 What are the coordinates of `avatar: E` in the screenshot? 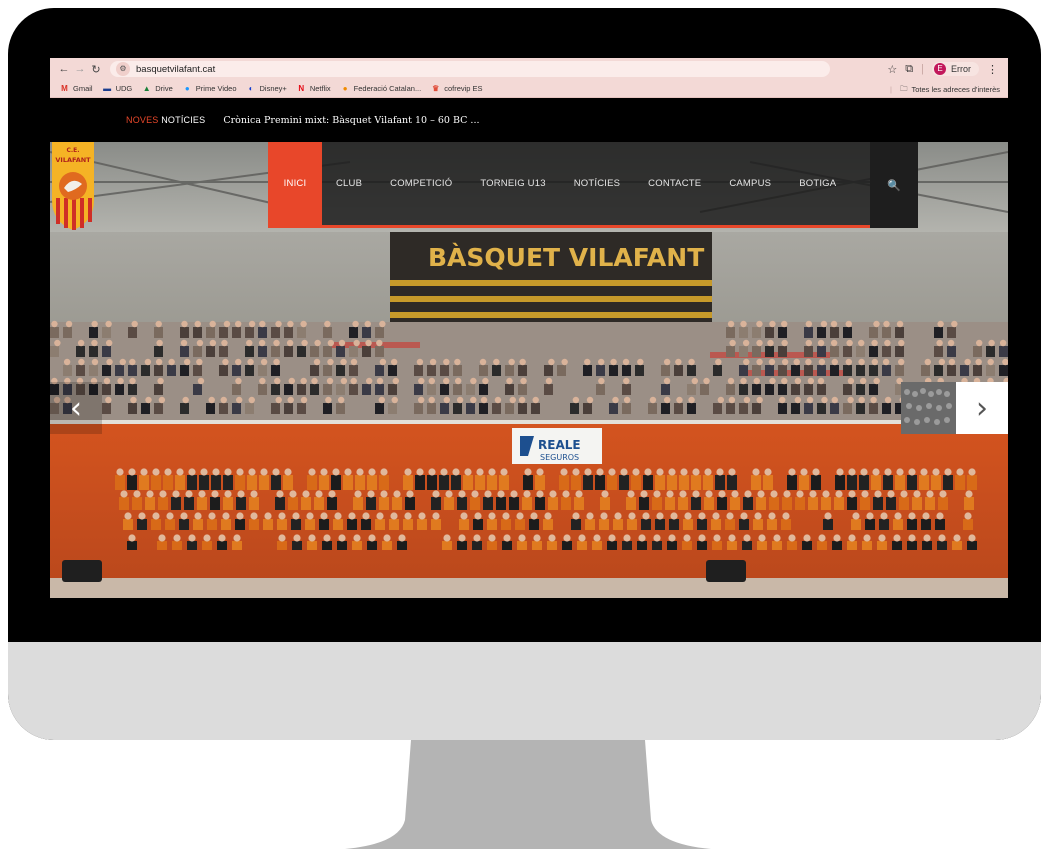 It's located at (940, 69).